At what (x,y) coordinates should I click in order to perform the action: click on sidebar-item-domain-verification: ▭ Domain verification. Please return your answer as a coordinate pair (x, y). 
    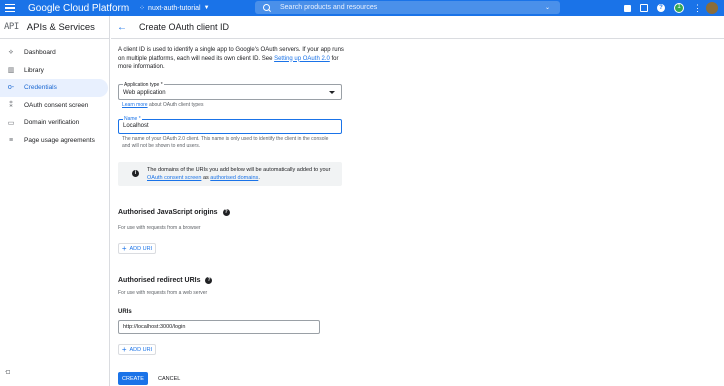
    Looking at the image, I should click on (54, 123).